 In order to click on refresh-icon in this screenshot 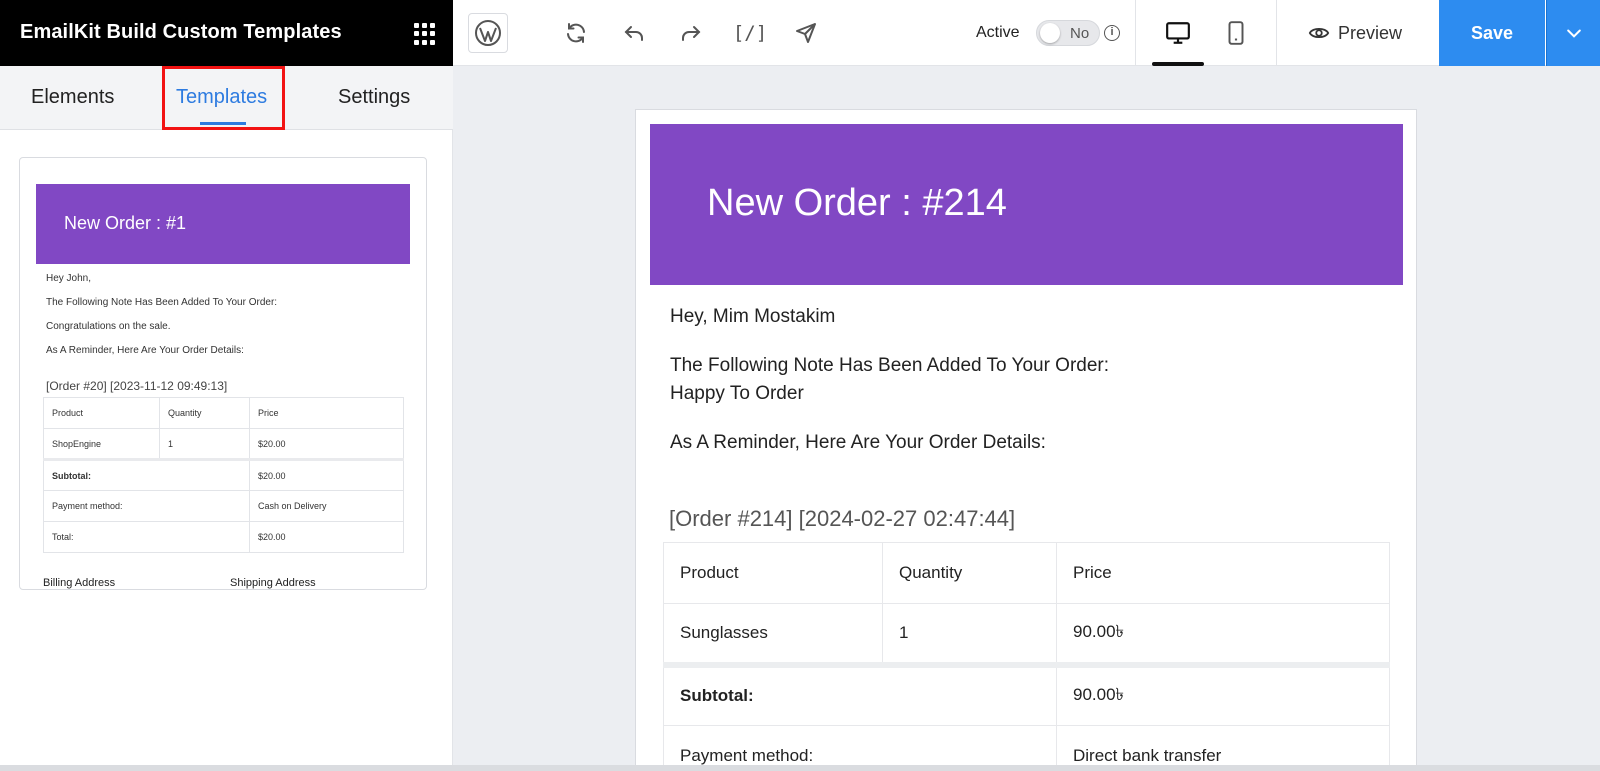, I will do `click(576, 33)`.